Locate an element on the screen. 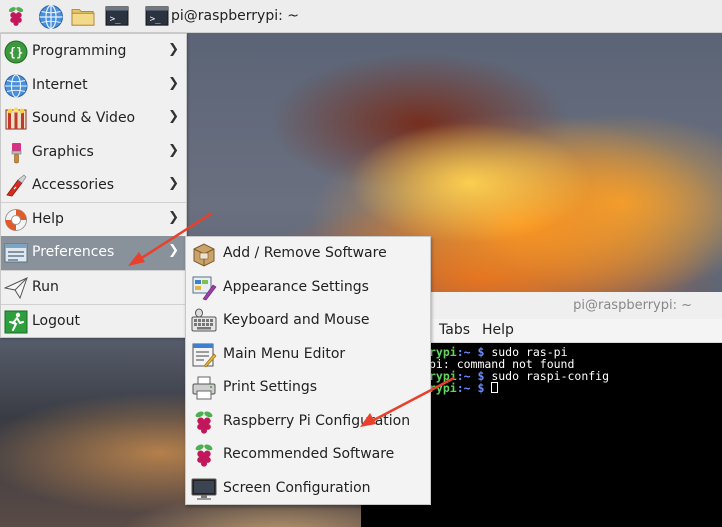 The image size is (722, 527). internet-globe-icon is located at coordinates (16, 86).